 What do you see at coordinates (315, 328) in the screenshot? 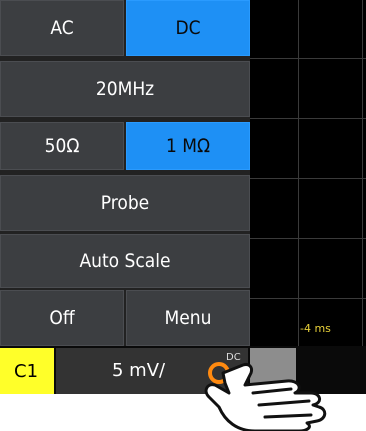
I see `time-label: -4 ms` at bounding box center [315, 328].